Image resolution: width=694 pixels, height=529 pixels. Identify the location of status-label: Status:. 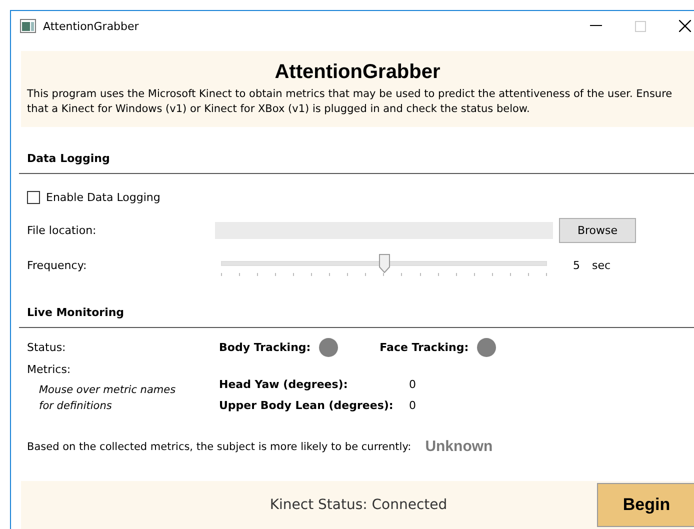
(47, 347).